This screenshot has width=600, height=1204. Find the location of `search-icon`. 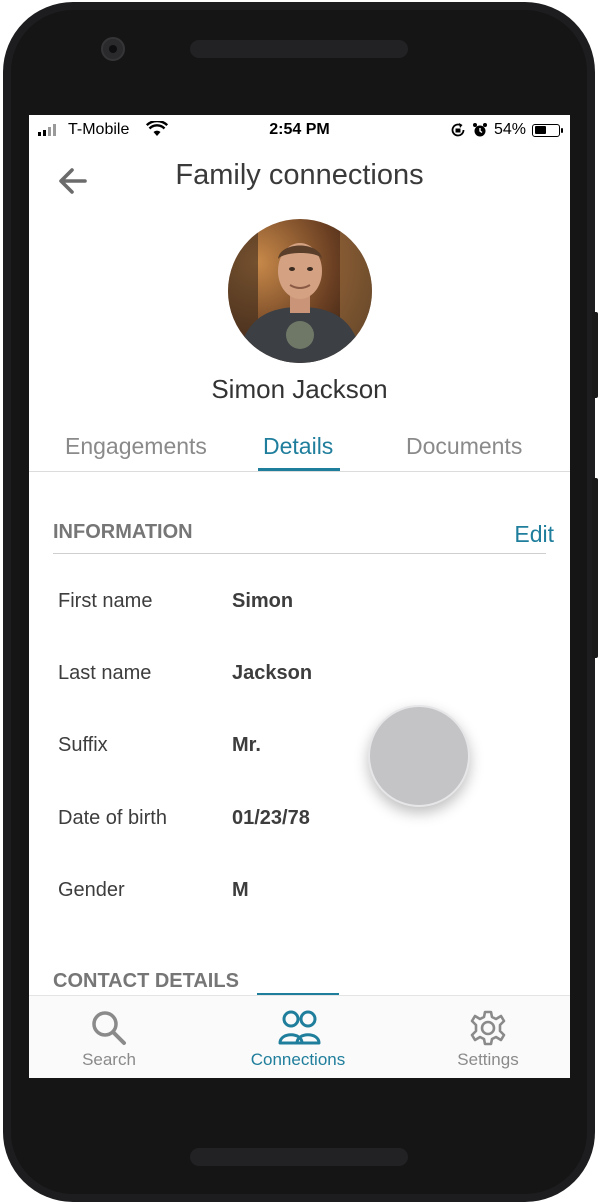

search-icon is located at coordinates (109, 1028).